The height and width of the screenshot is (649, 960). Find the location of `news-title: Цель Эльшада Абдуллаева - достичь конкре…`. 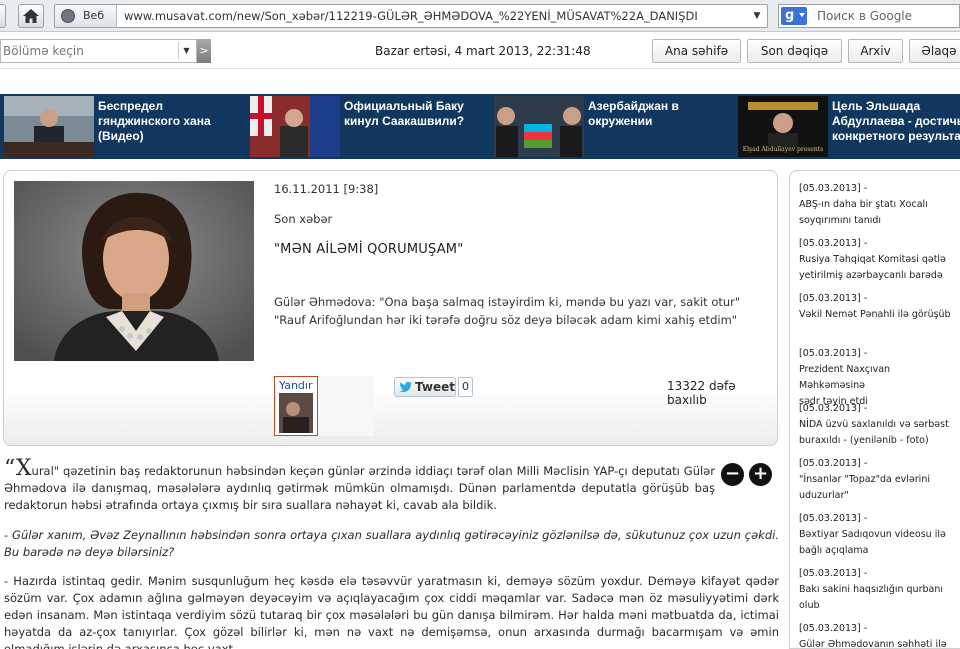

news-title: Цель Эльшада Абдуллаева - достичь конкре… is located at coordinates (896, 121).